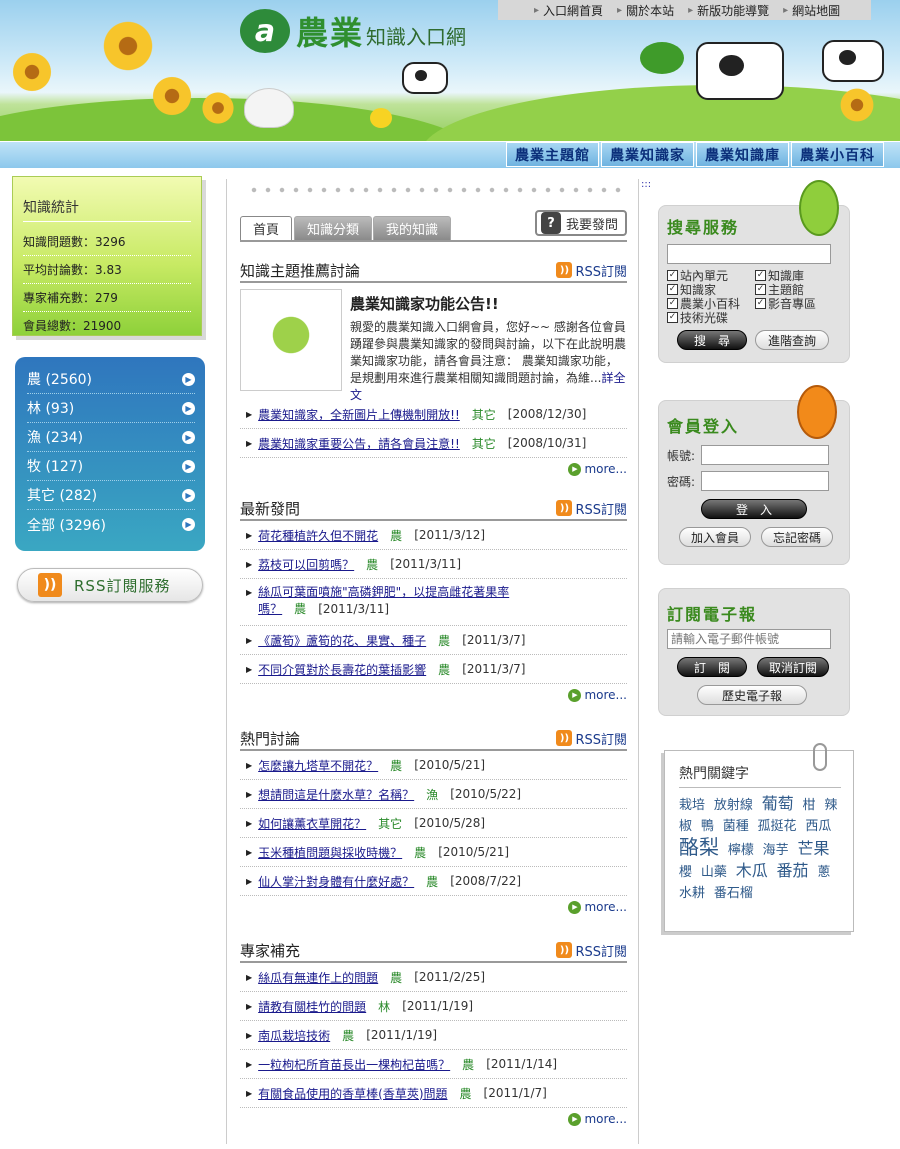  Describe the element at coordinates (752, 695) in the screenshot. I see `newsletter-history-button: 歷史電子報` at that location.